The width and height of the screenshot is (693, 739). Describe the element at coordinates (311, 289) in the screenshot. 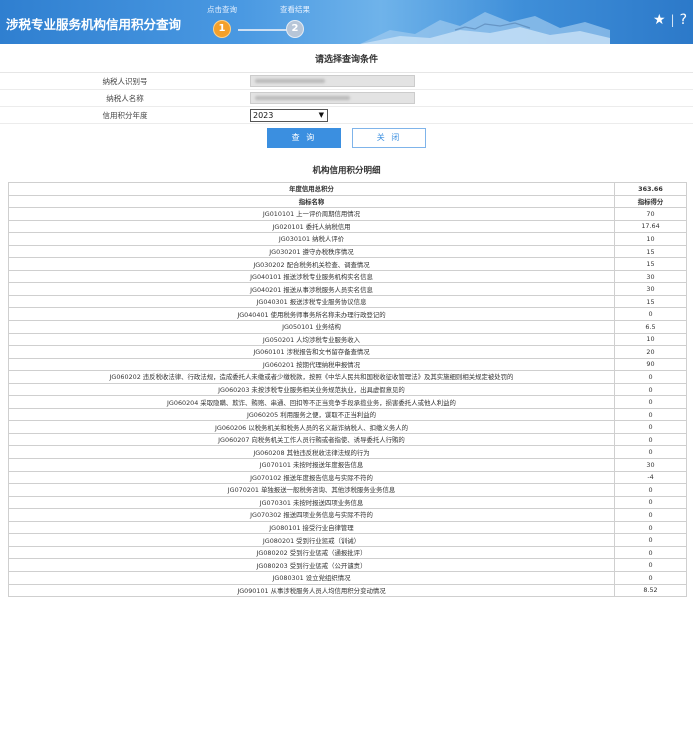

I see `indicator-name: JG040201 报送从事涉税服务人员实名信息` at that location.